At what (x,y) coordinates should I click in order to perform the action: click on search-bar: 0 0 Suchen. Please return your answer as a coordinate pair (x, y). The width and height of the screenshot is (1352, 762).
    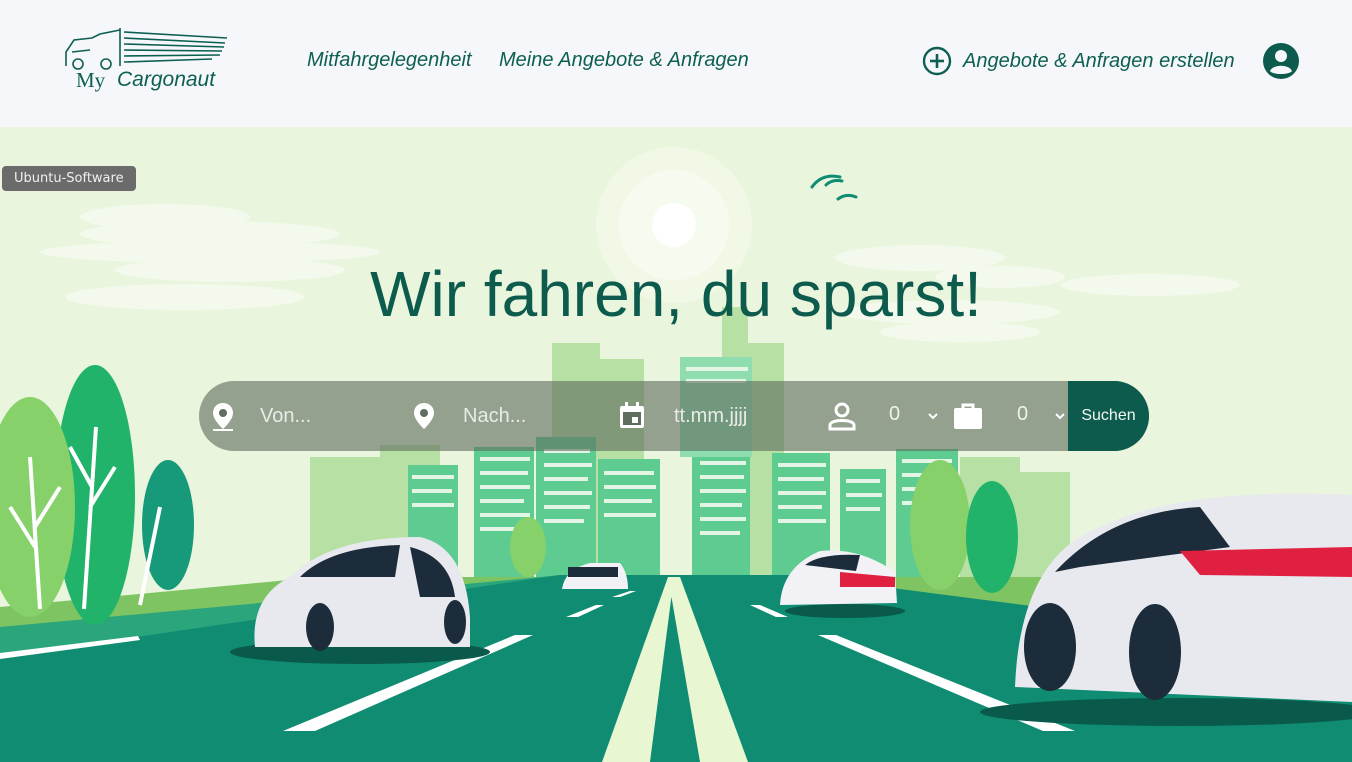
    Looking at the image, I should click on (674, 416).